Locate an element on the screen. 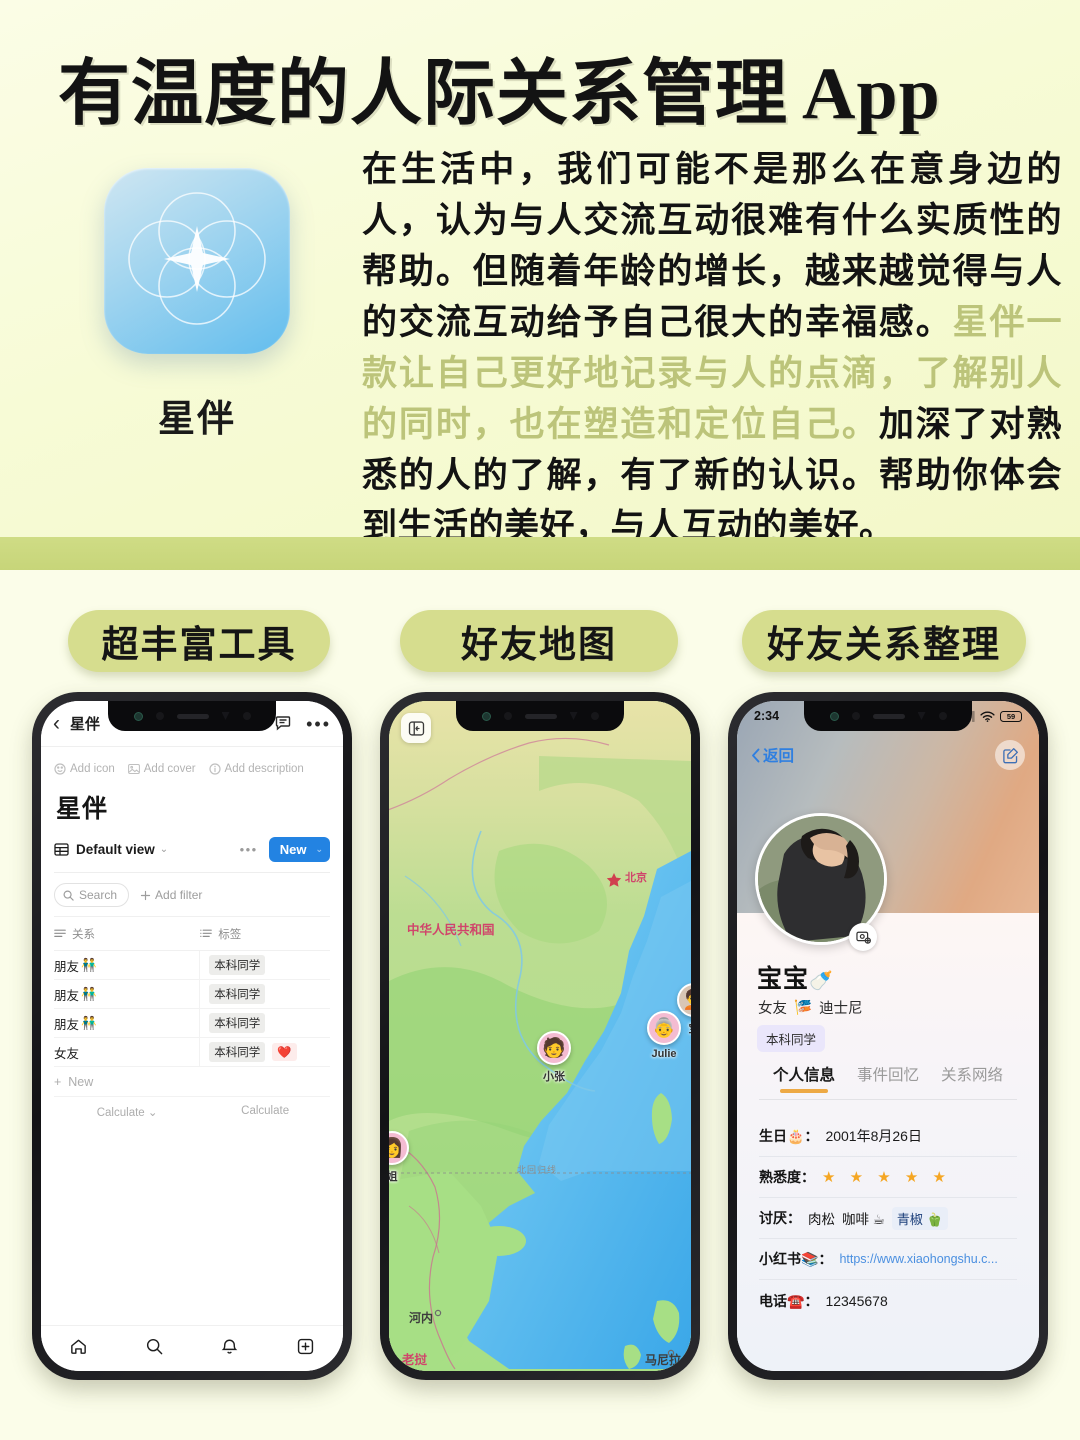 The image size is (1080, 1440). section-divider is located at coordinates (540, 553).